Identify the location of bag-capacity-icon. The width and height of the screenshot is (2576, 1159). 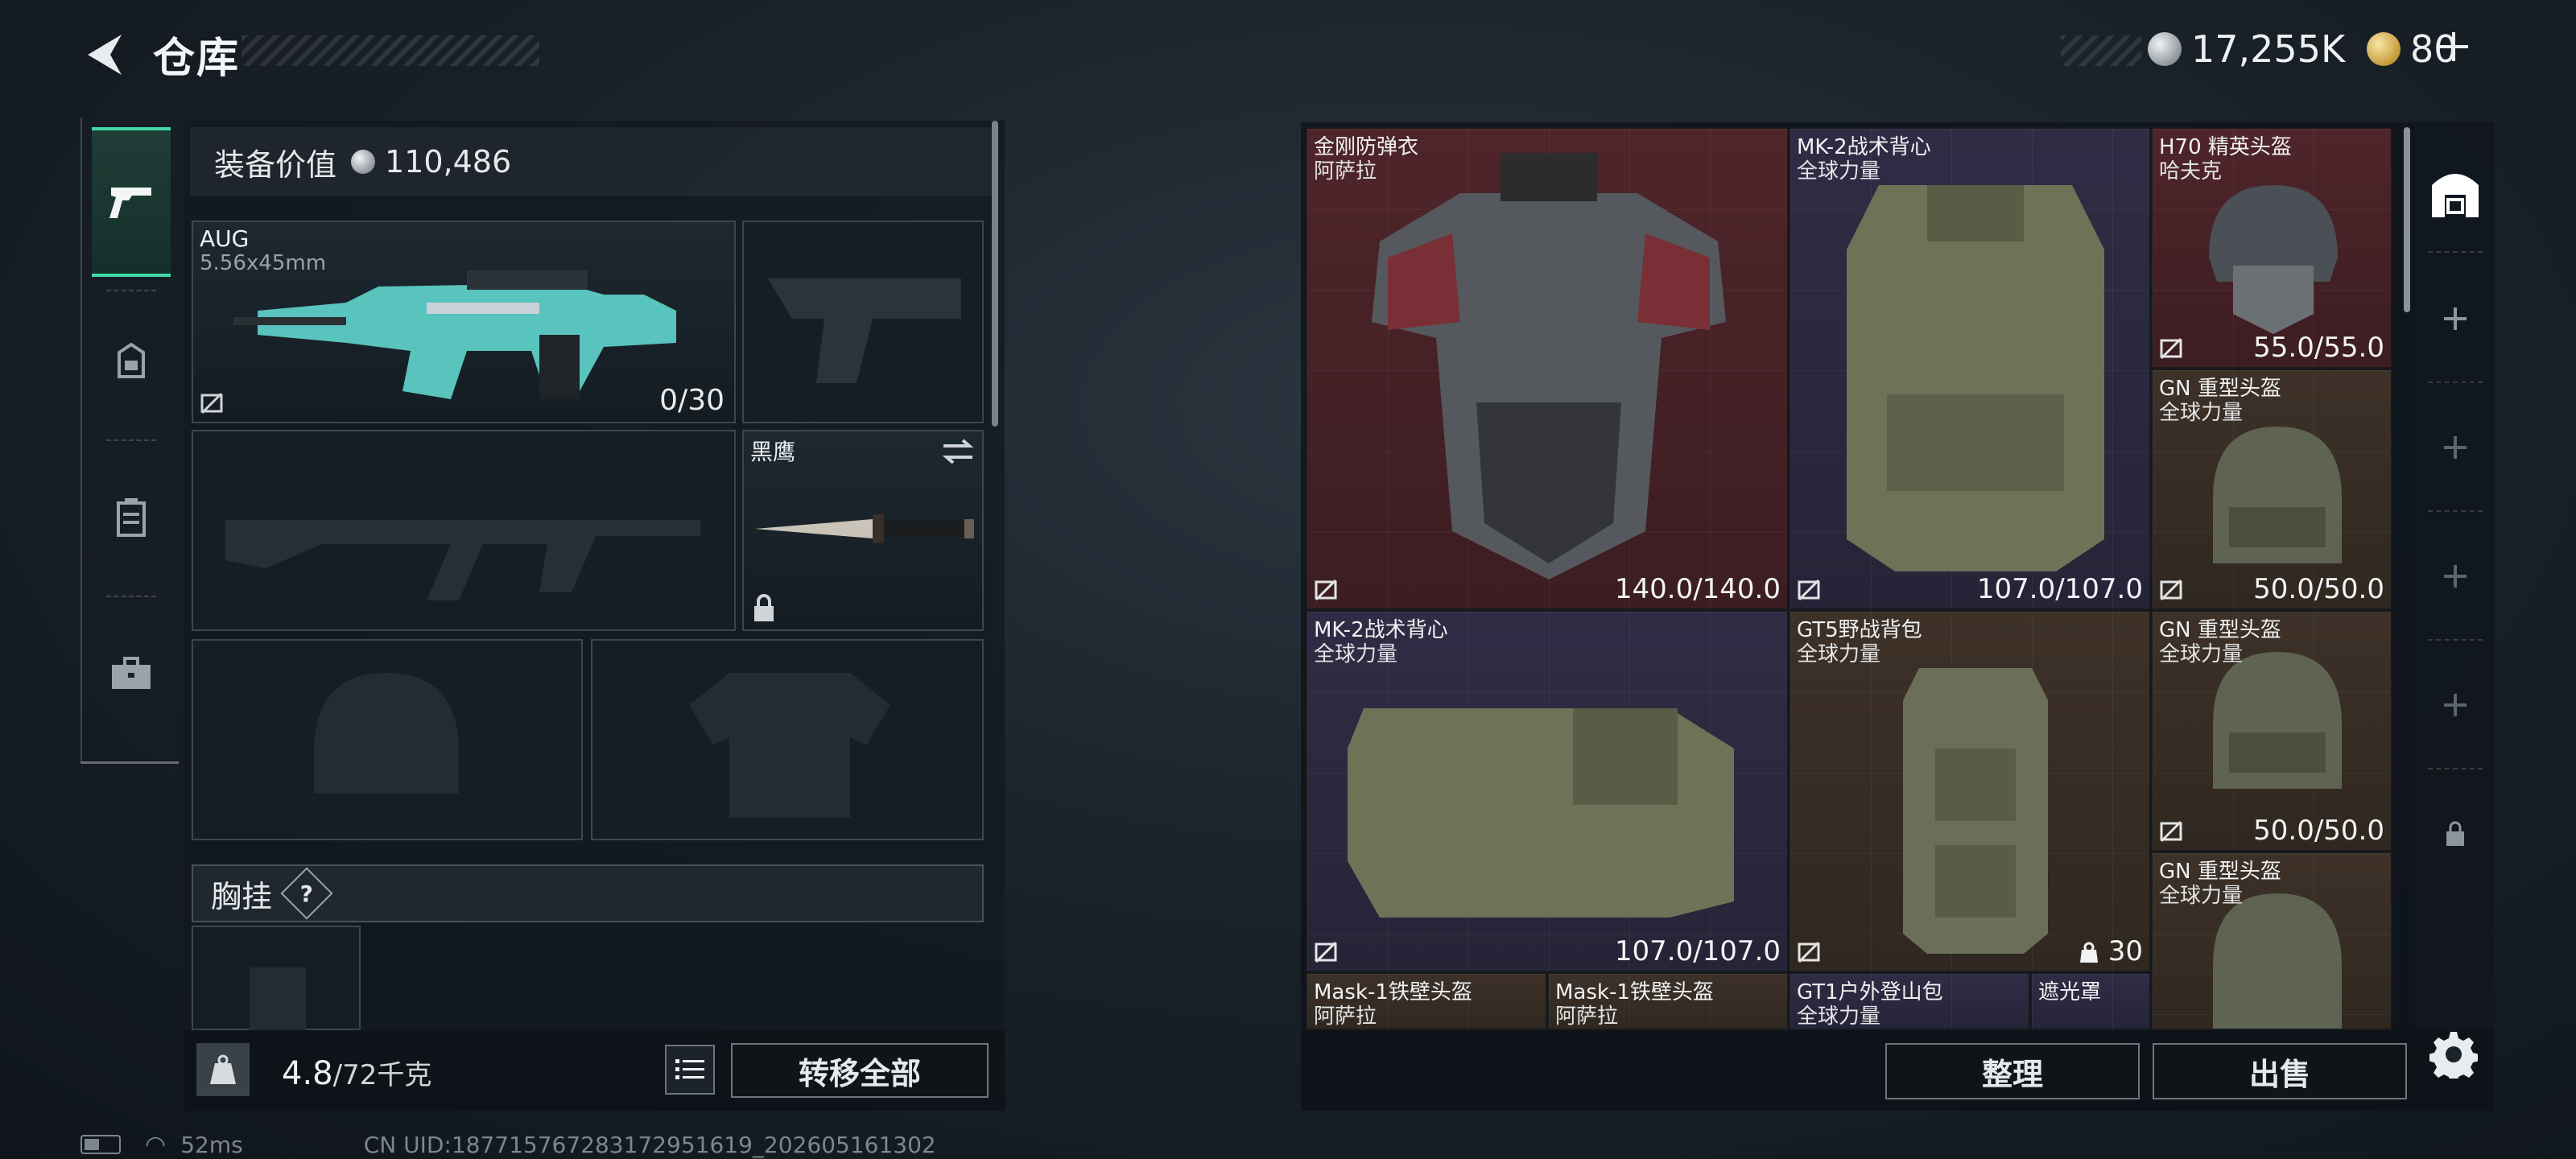
(2088, 952).